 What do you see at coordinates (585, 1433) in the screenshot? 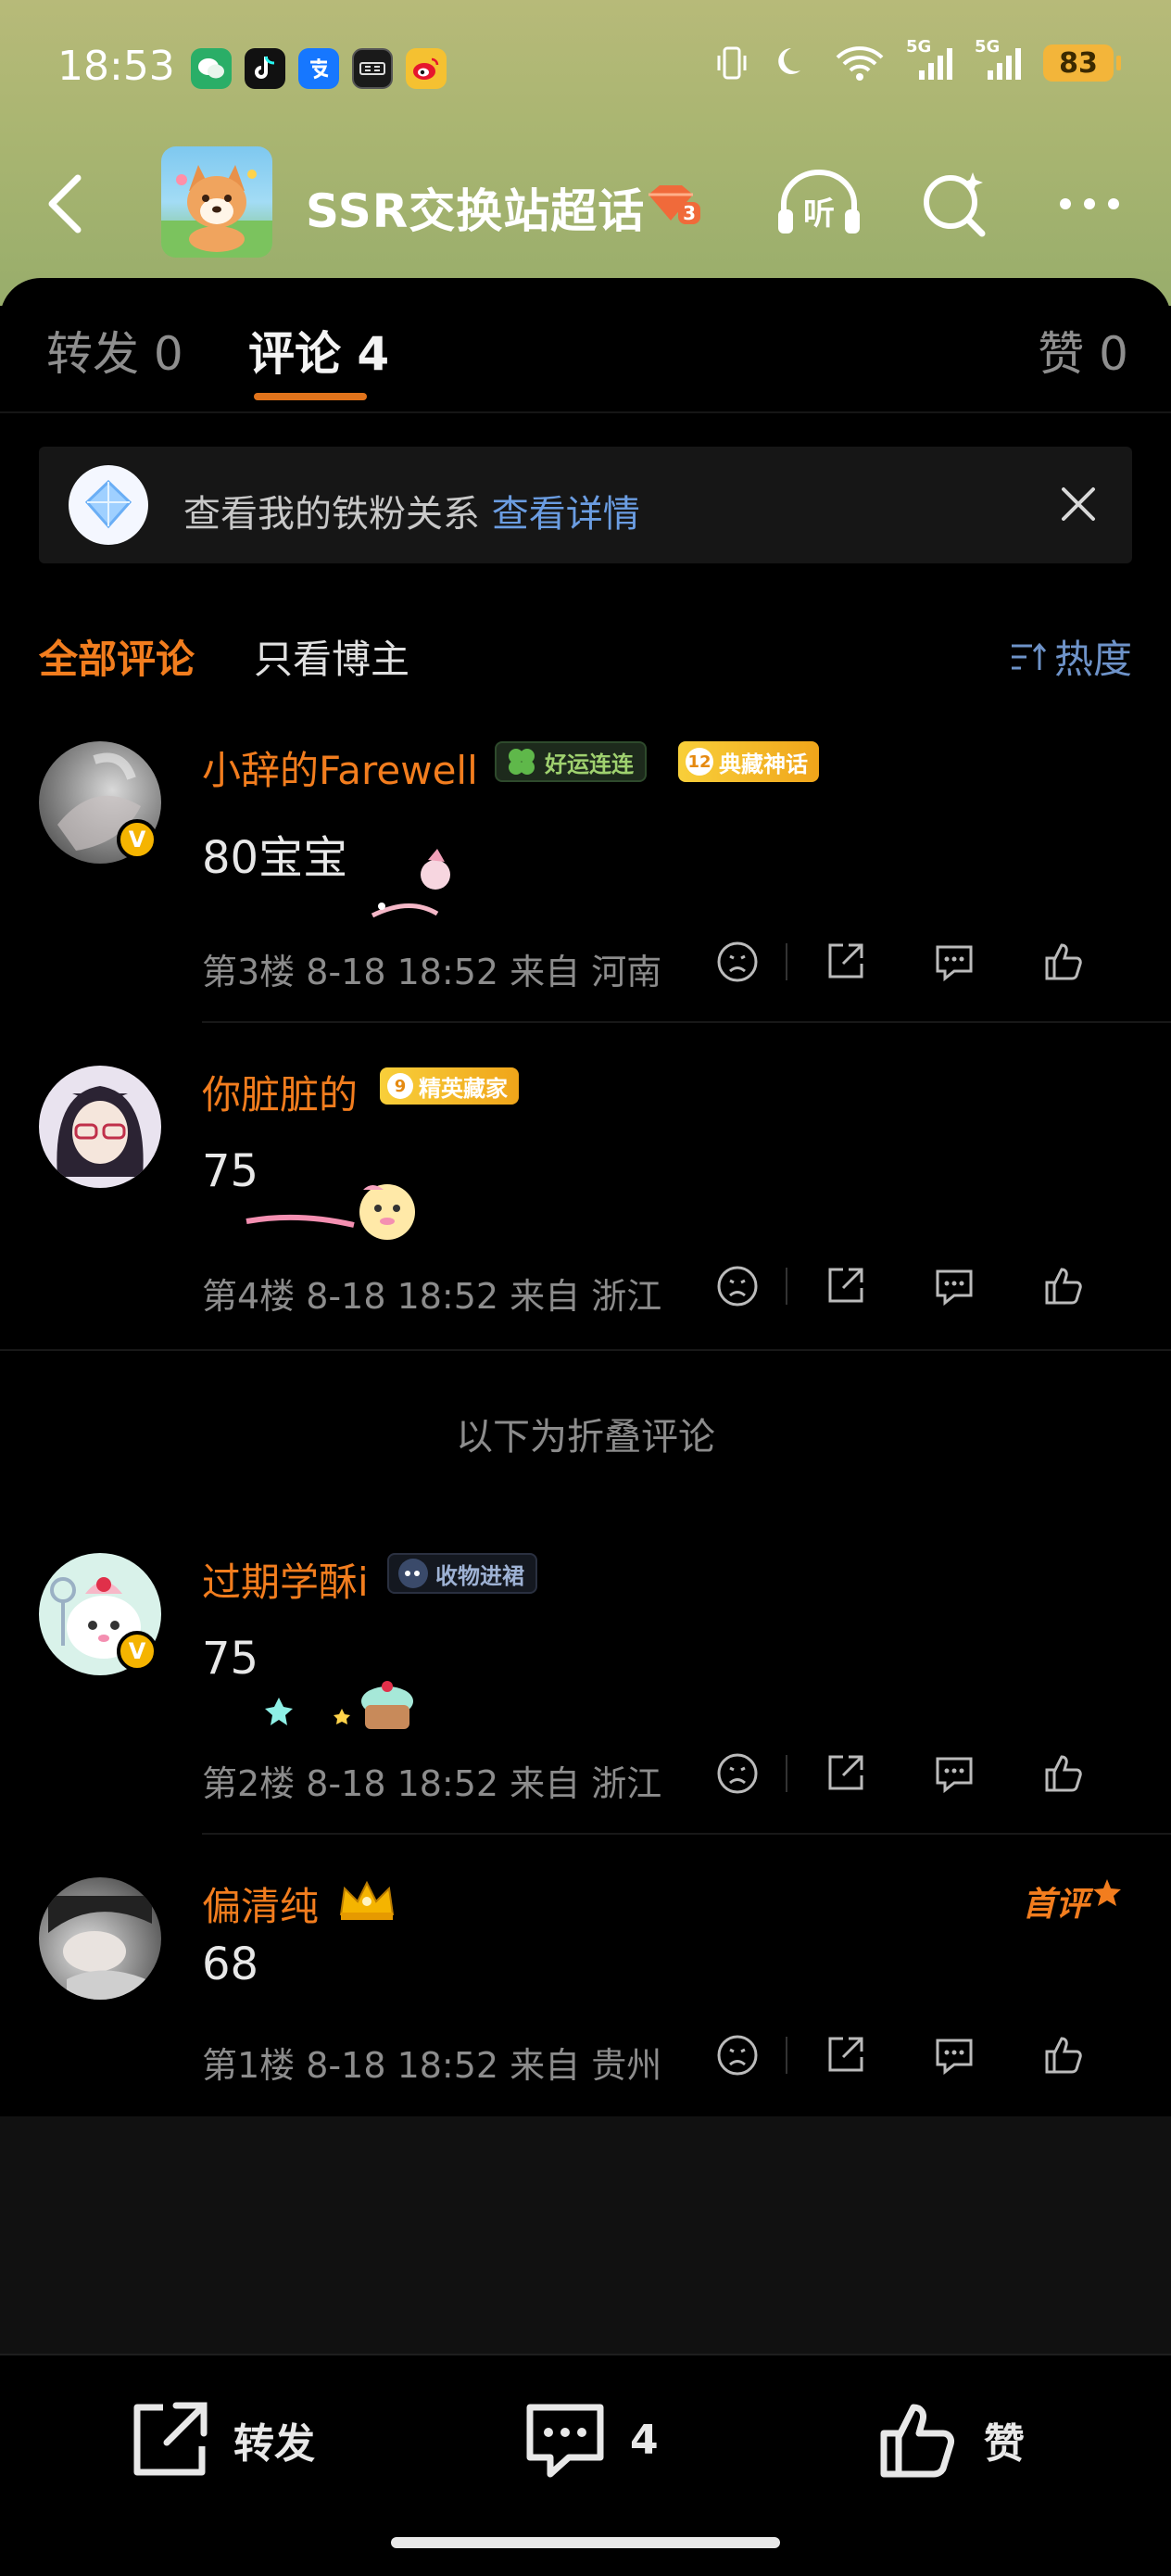
I see `folded-comments-label: 以下为折叠评论` at bounding box center [585, 1433].